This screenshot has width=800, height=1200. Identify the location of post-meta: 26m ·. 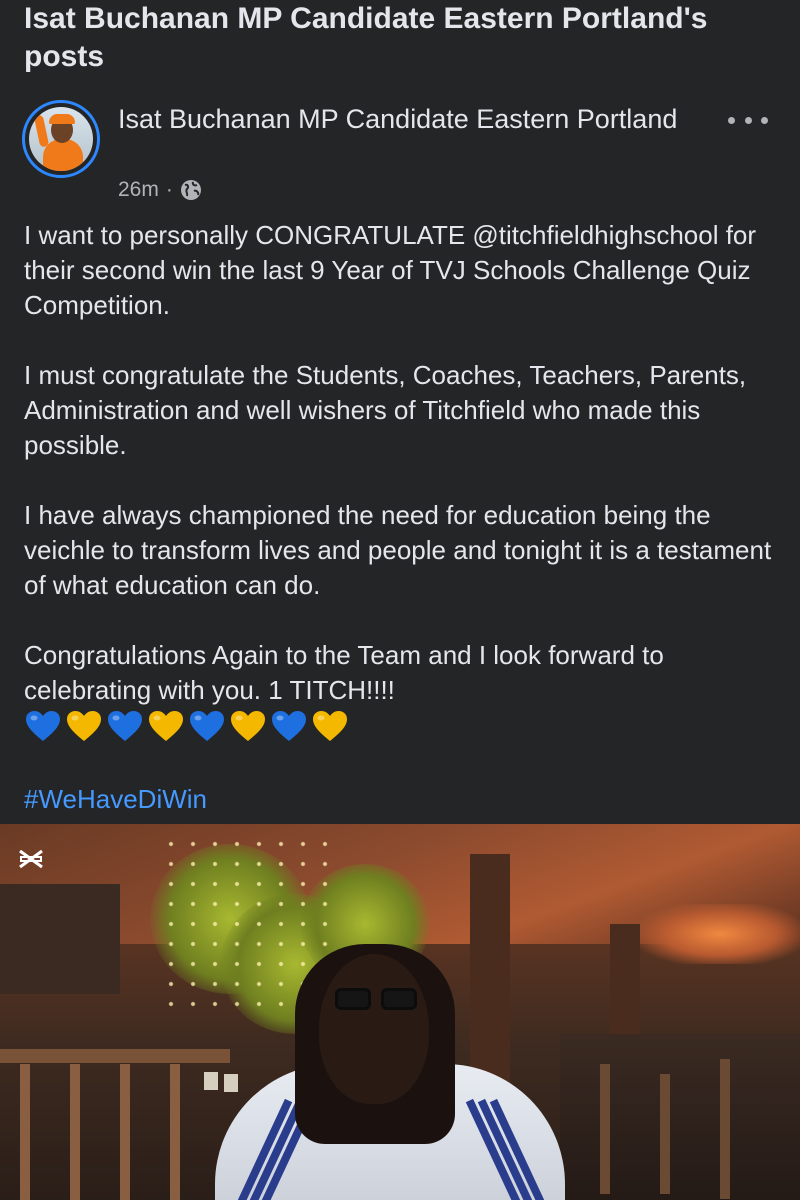
(160, 190).